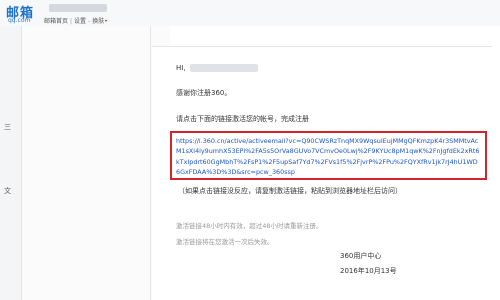 The height and width of the screenshot is (300, 500). Describe the element at coordinates (80, 21) in the screenshot. I see `nav-settings: 设置` at that location.